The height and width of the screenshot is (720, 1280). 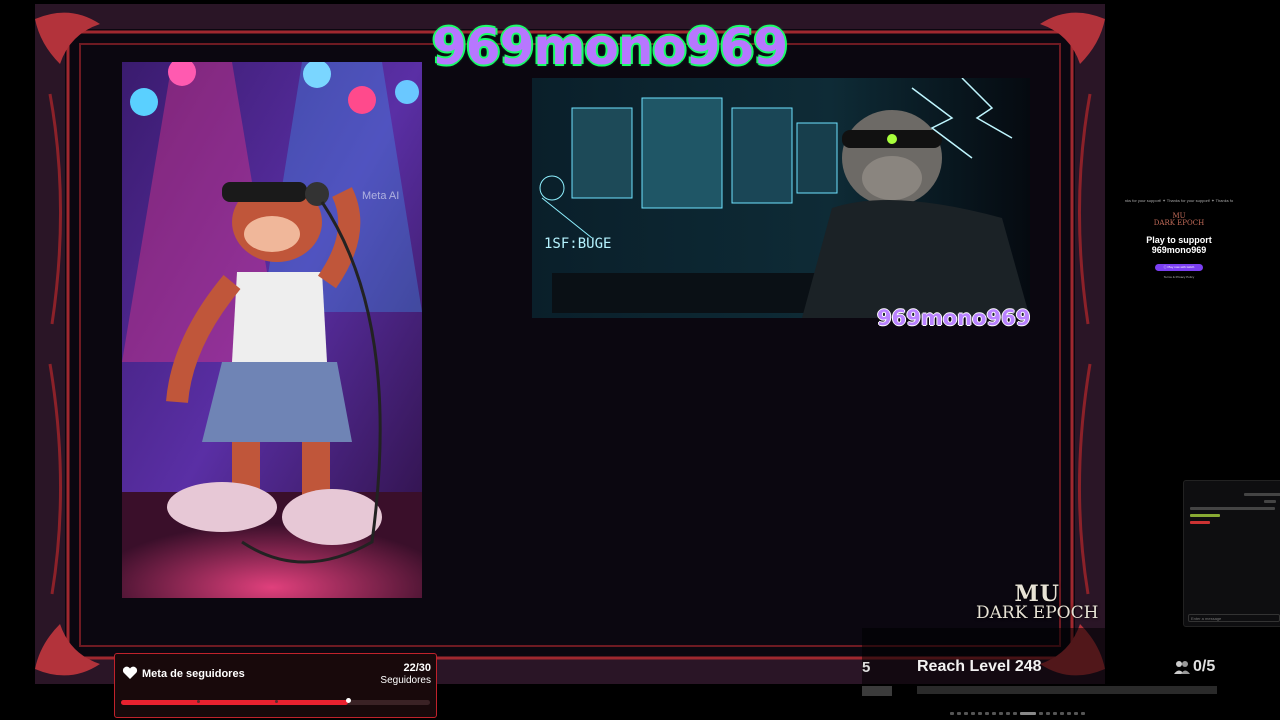 I want to click on terms-link: Terms & Privacy Policy, so click(x=1179, y=277).